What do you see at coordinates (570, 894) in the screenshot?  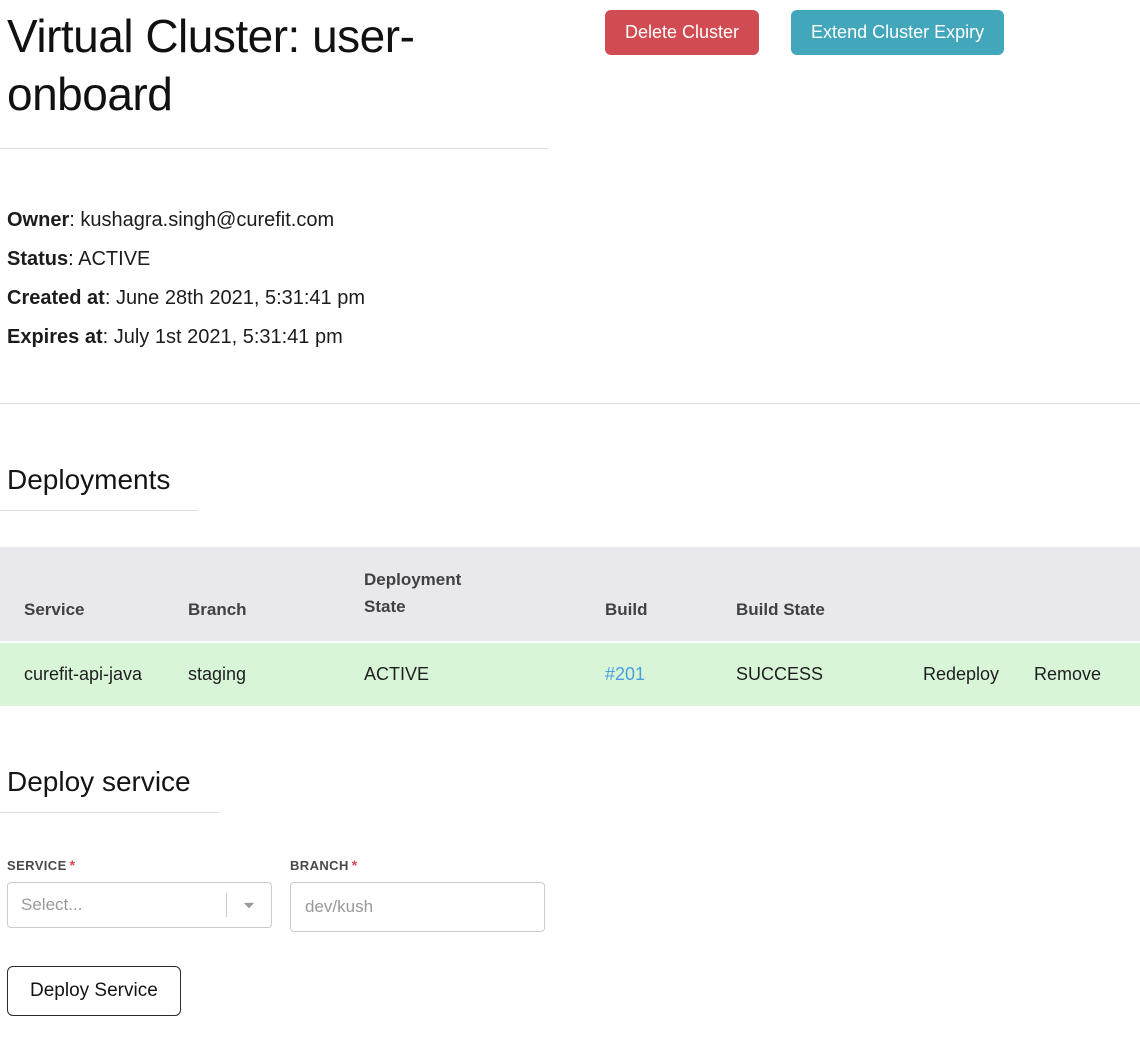 I see `deploy-service-form: SERVICE * Select... BRANCH *` at bounding box center [570, 894].